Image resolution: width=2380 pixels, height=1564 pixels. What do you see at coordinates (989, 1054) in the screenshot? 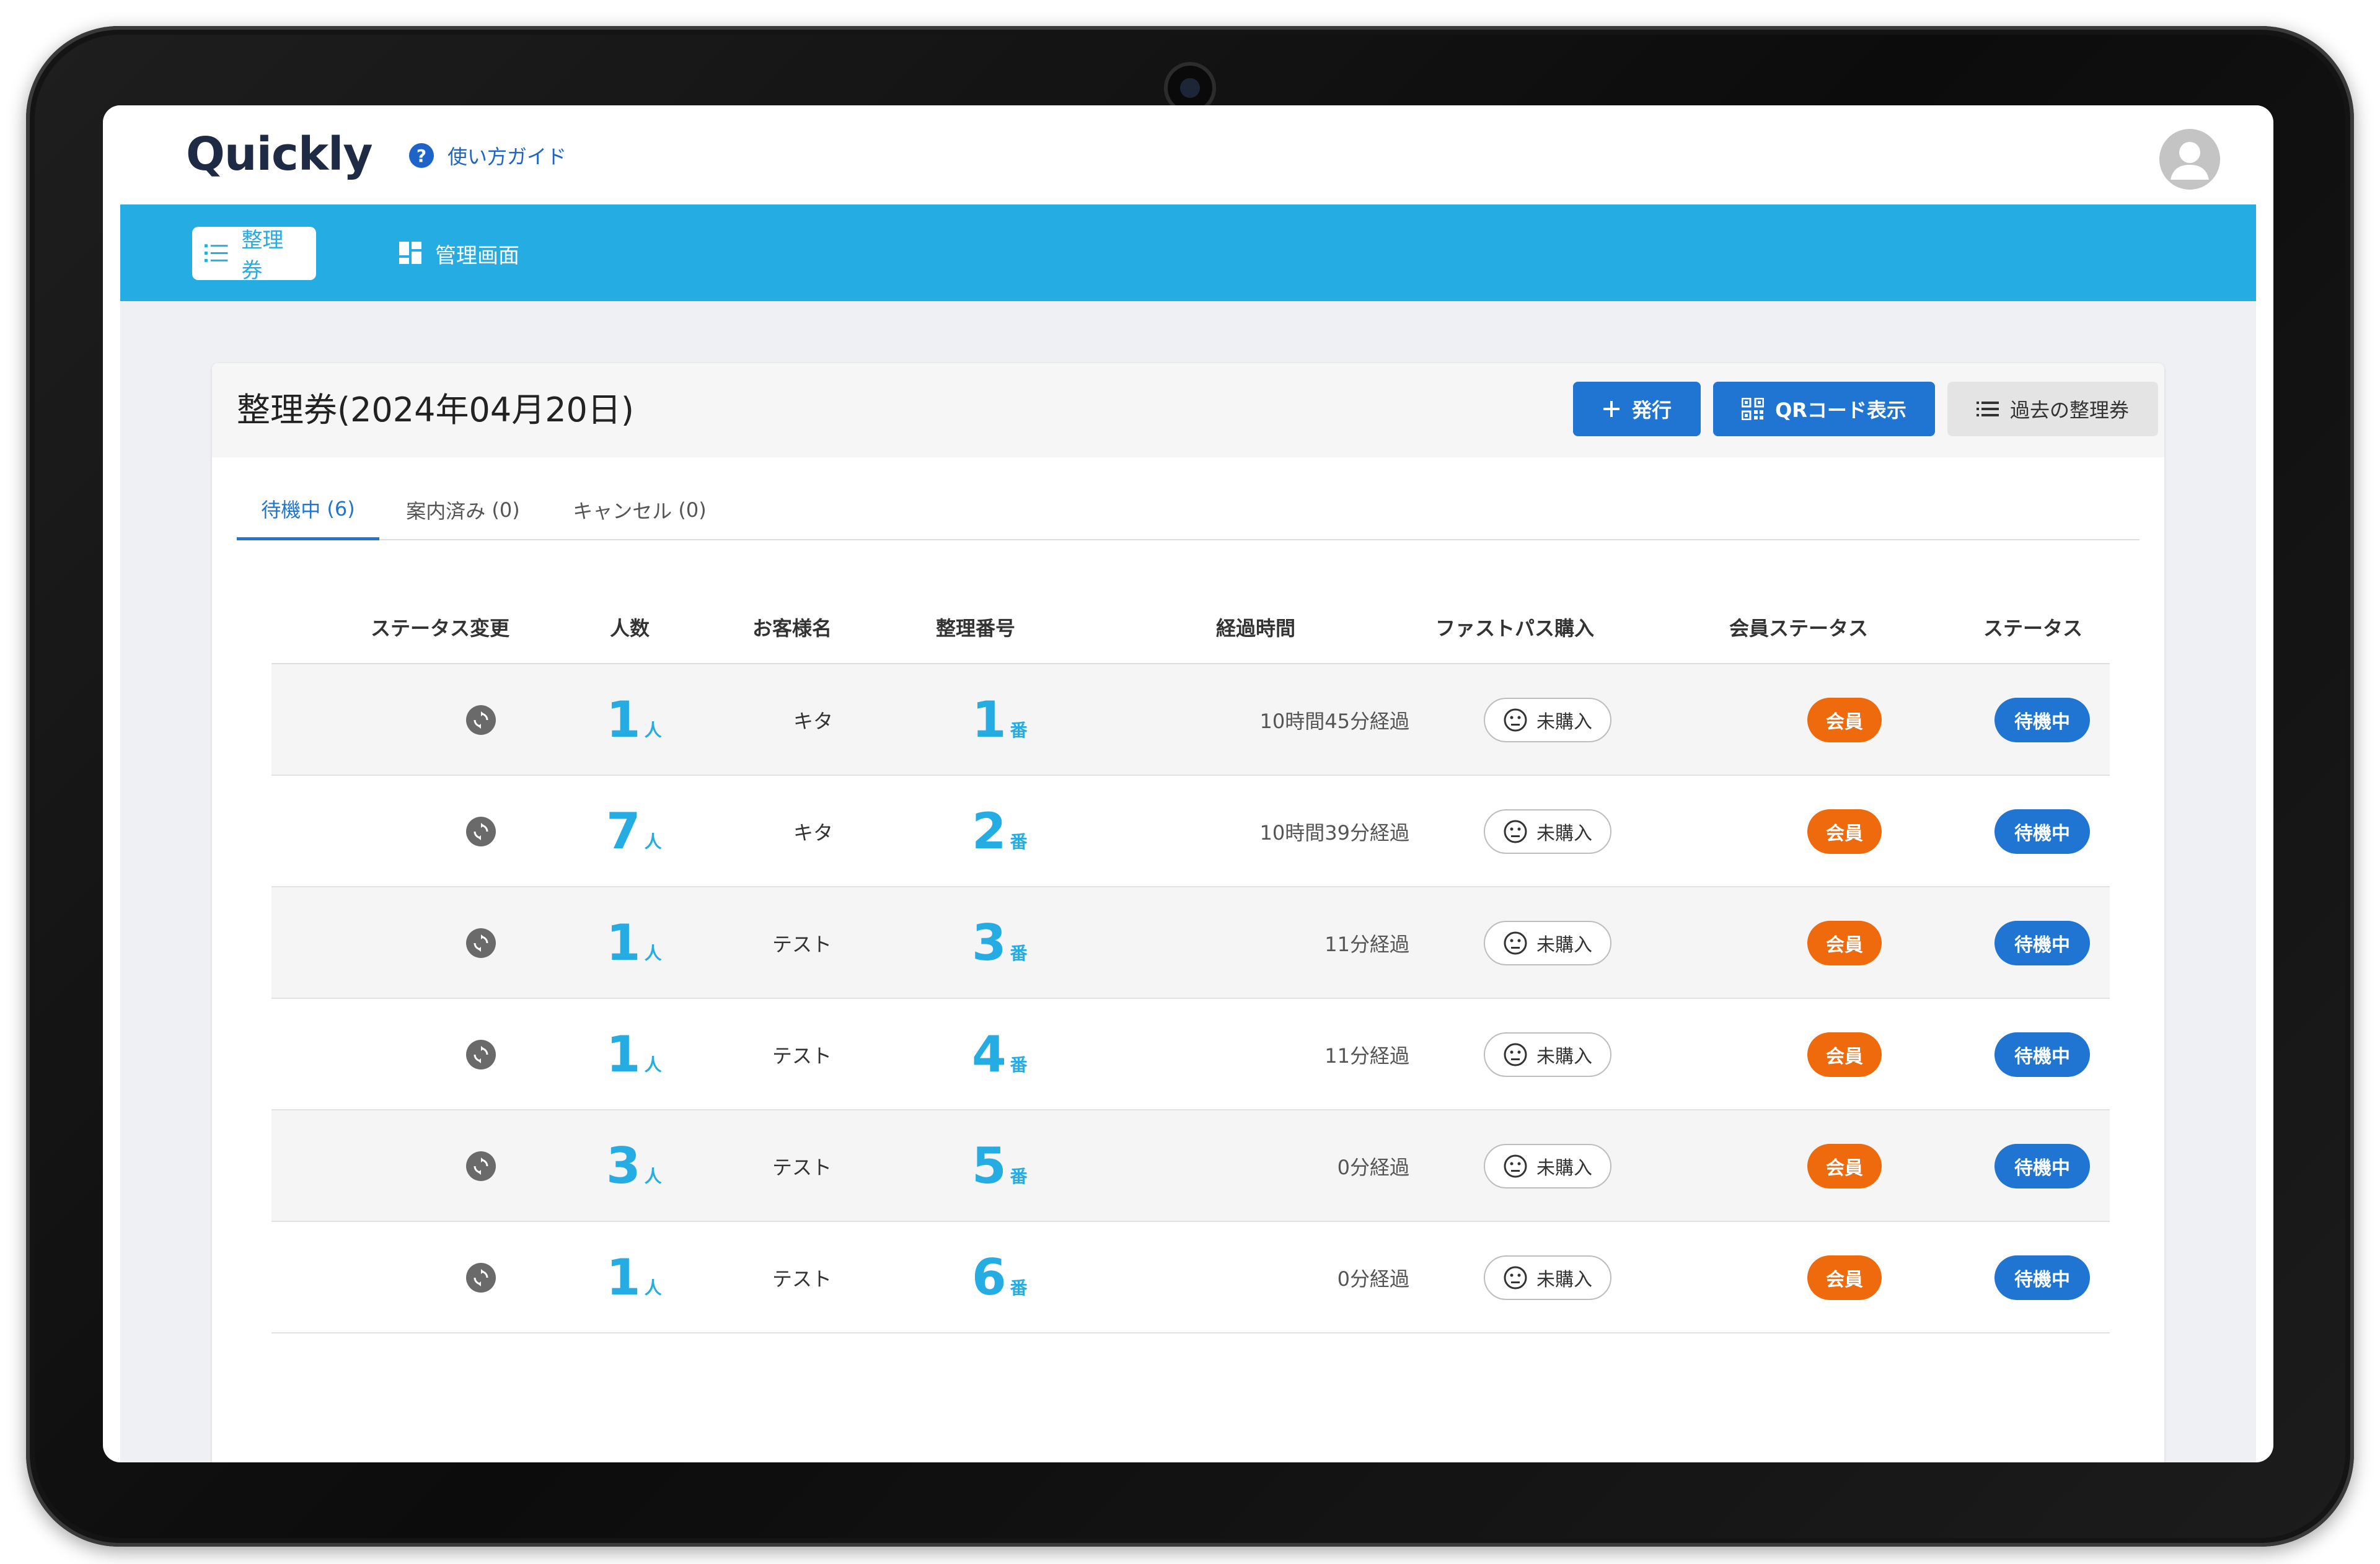
I see `ticket-number: 4` at bounding box center [989, 1054].